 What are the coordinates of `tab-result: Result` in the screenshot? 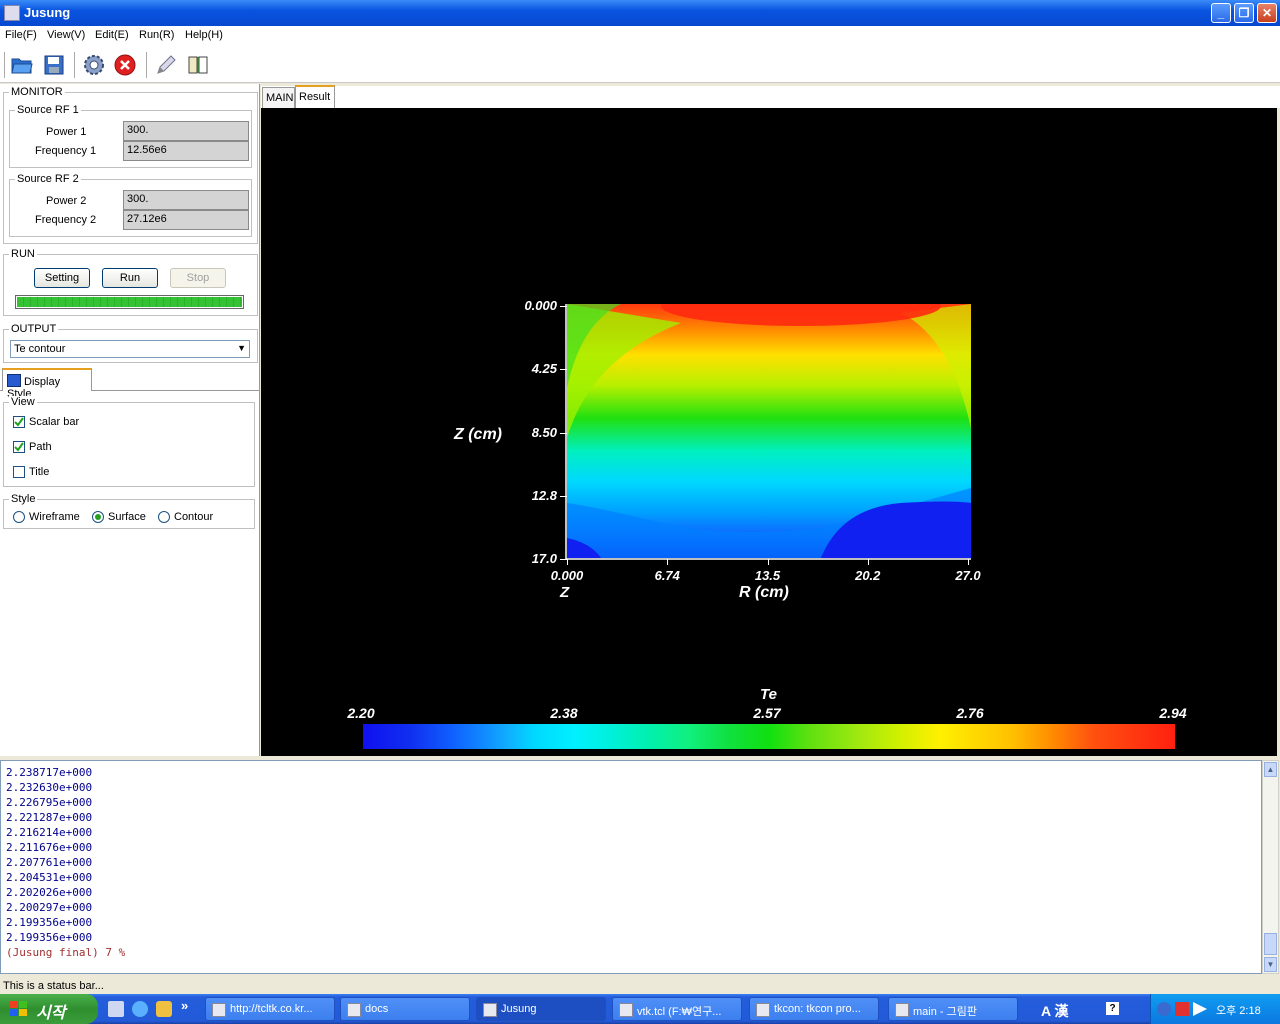 It's located at (315, 97).